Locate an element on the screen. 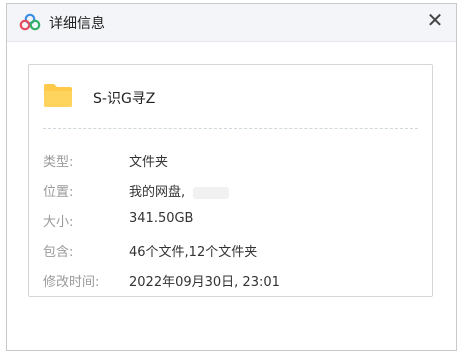 This screenshot has width=462, height=358. detail-value: 文件夹 is located at coordinates (149, 162).